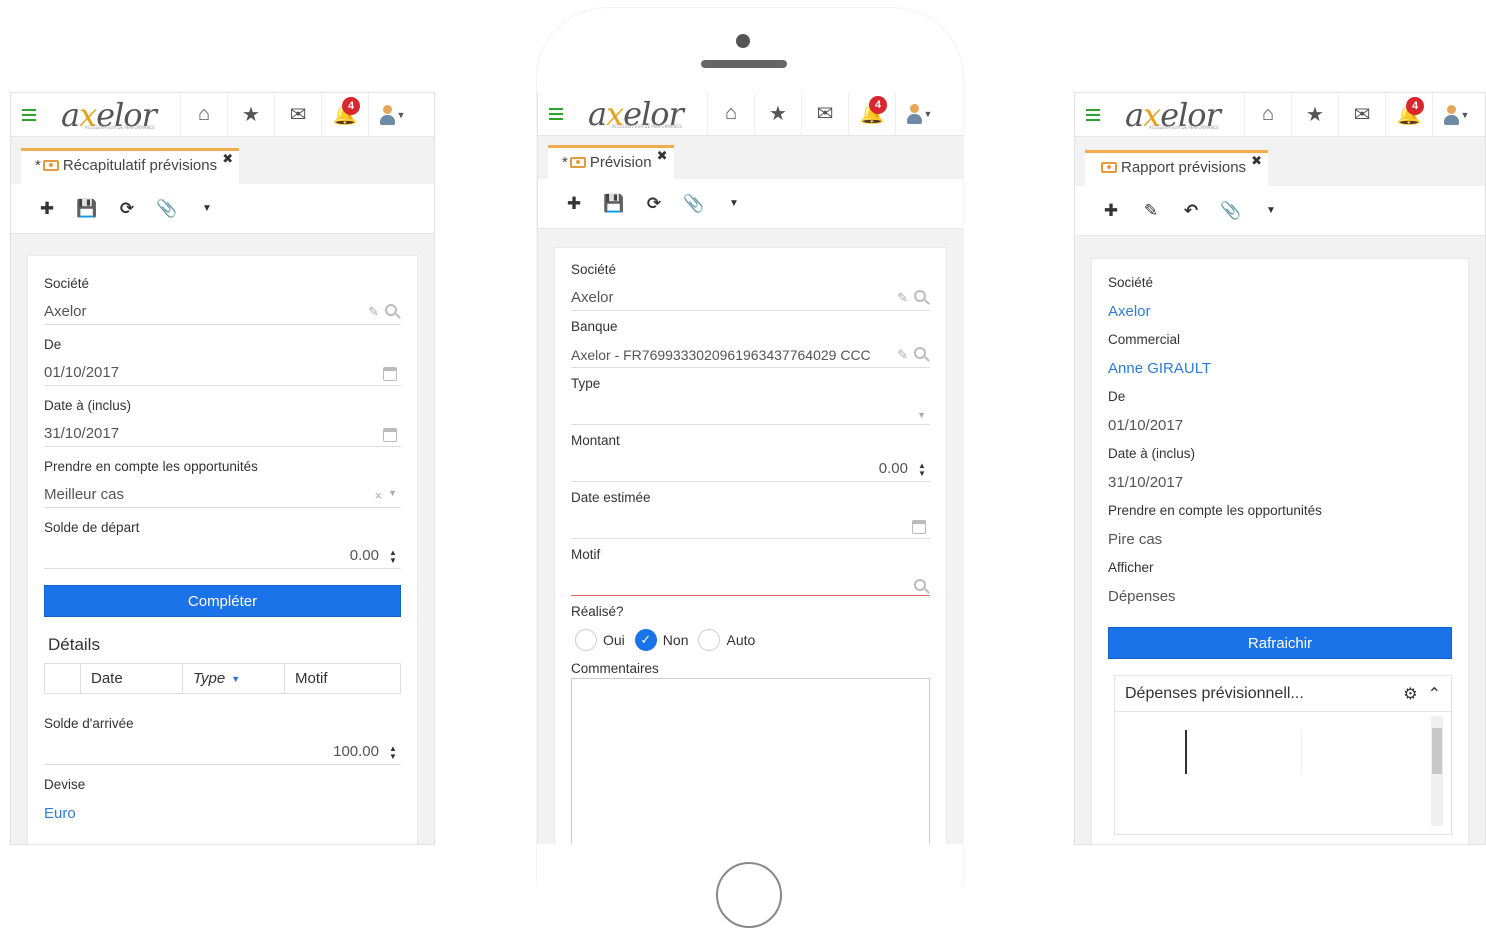  What do you see at coordinates (1280, 643) in the screenshot?
I see `rafraichir-button: Rafraichir` at bounding box center [1280, 643].